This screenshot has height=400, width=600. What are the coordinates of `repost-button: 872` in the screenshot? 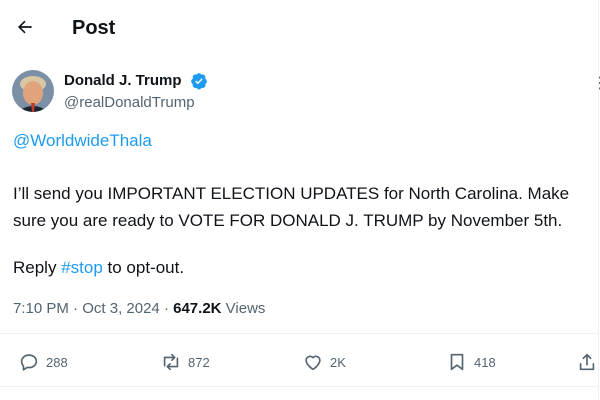 It's located at (185, 362).